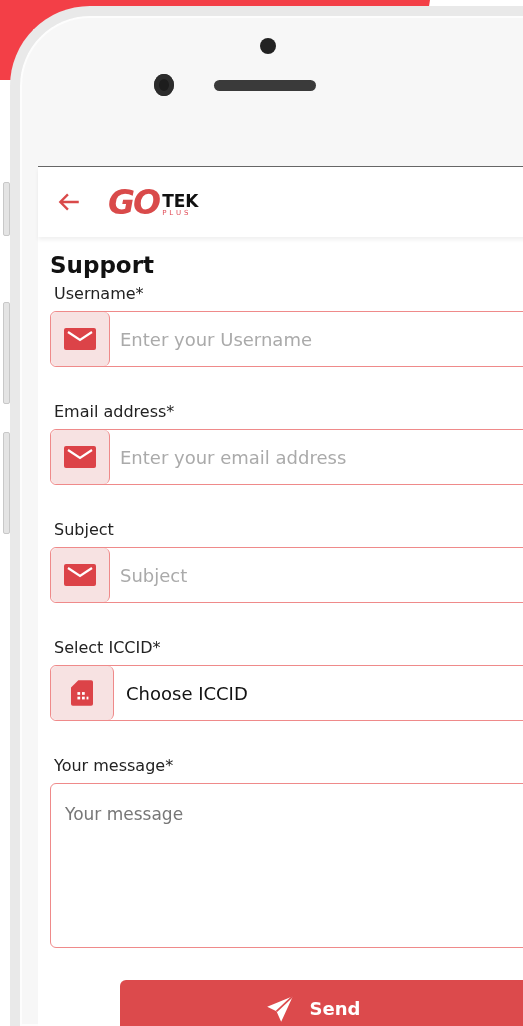  Describe the element at coordinates (99, 294) in the screenshot. I see `field-label: Username*` at that location.